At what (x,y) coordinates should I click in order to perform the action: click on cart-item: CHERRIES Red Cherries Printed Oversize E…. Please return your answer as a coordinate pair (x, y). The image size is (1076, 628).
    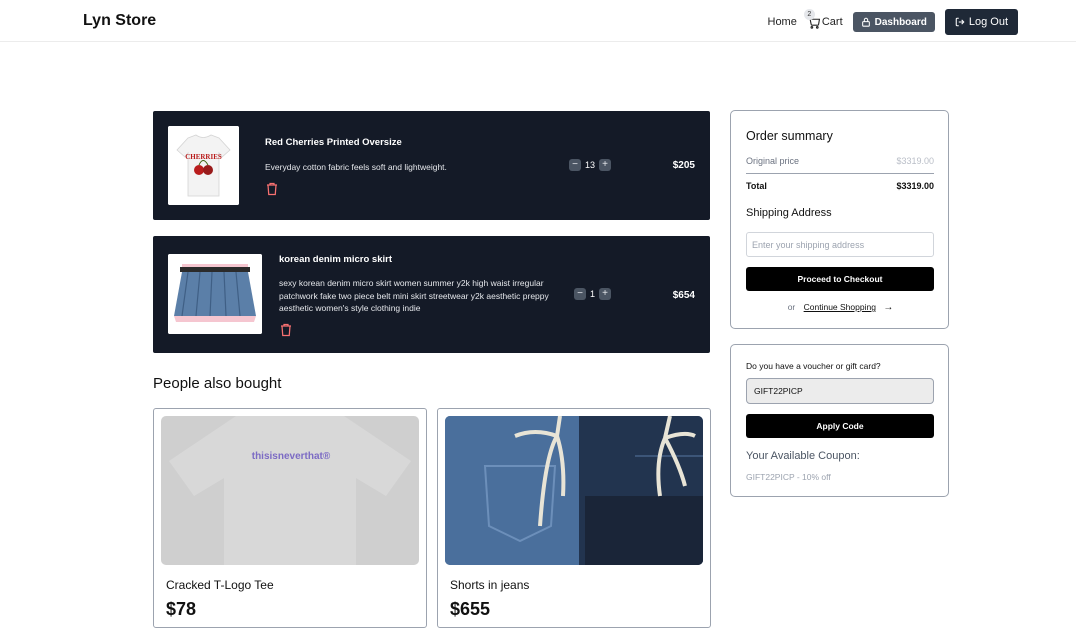
    Looking at the image, I should click on (431, 165).